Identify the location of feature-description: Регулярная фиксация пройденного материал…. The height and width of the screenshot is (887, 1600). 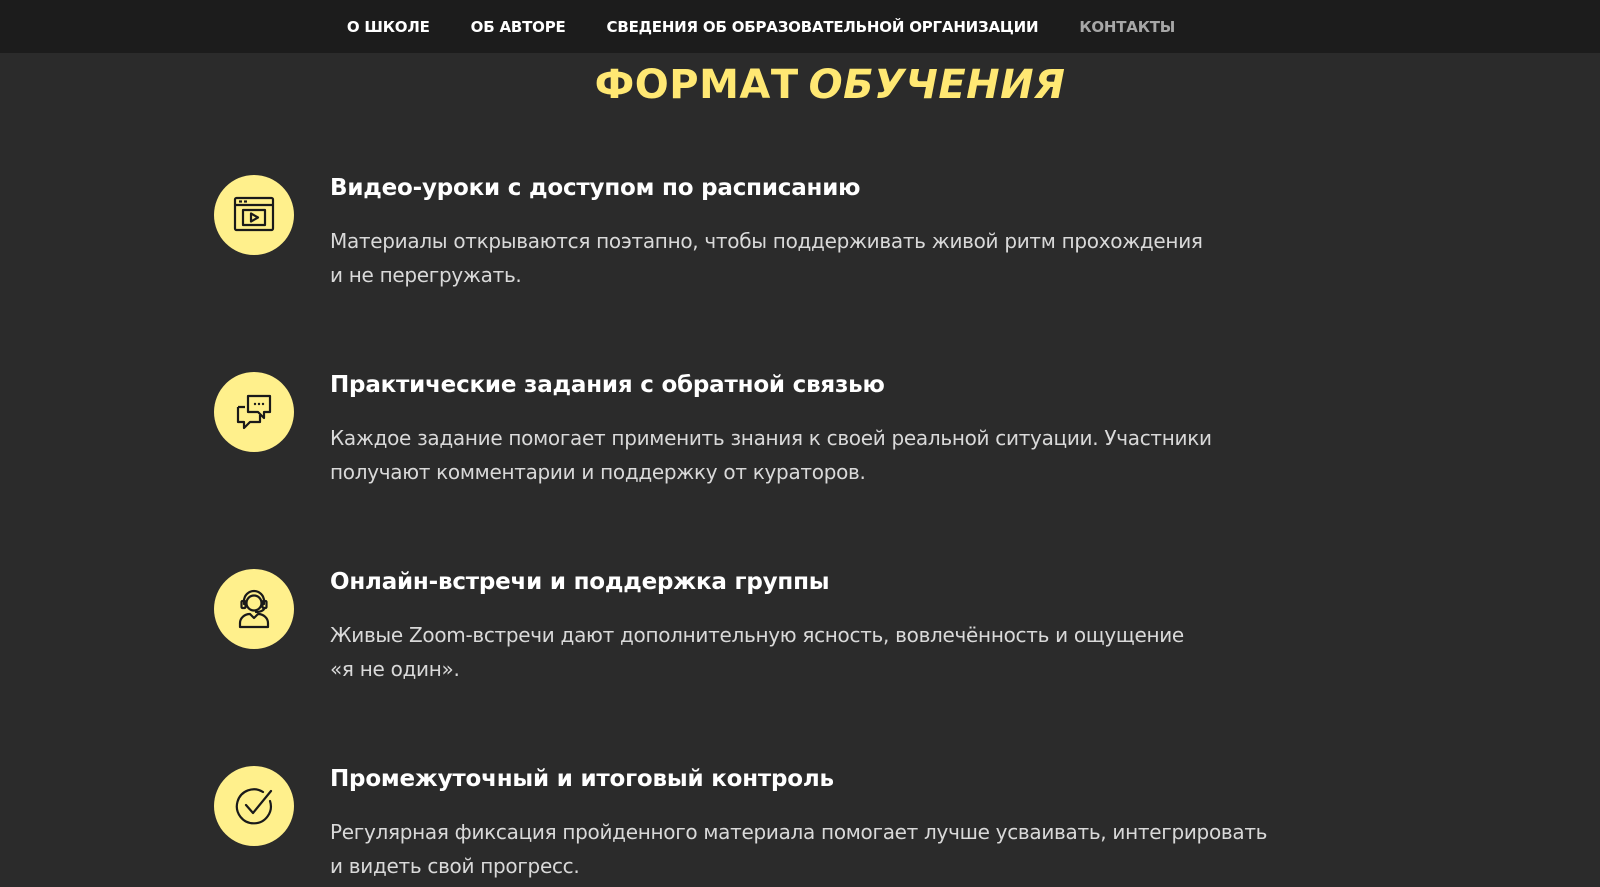
(830, 849).